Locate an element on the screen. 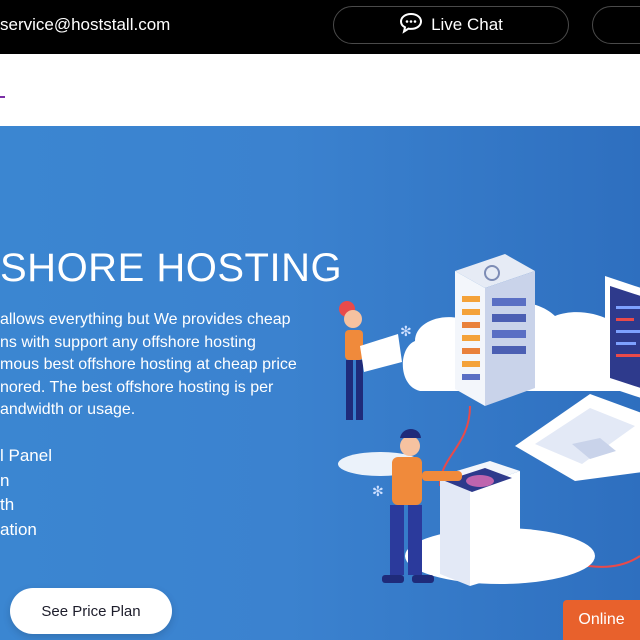 Image resolution: width=640 pixels, height=640 pixels. description-line: allows everything but We provides cheap is located at coordinates (145, 319).